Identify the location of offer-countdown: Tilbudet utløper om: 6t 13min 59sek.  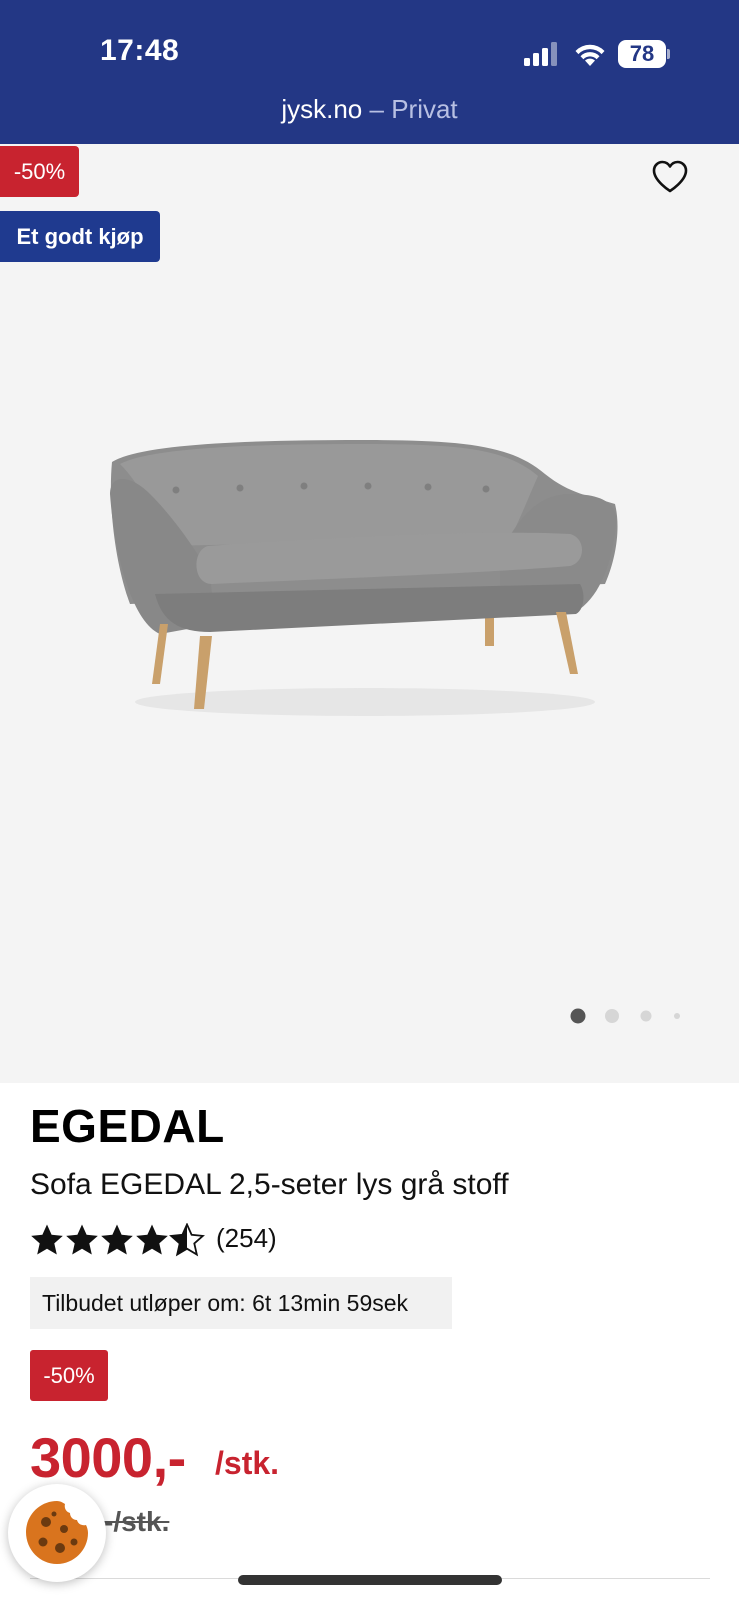
(241, 1303).